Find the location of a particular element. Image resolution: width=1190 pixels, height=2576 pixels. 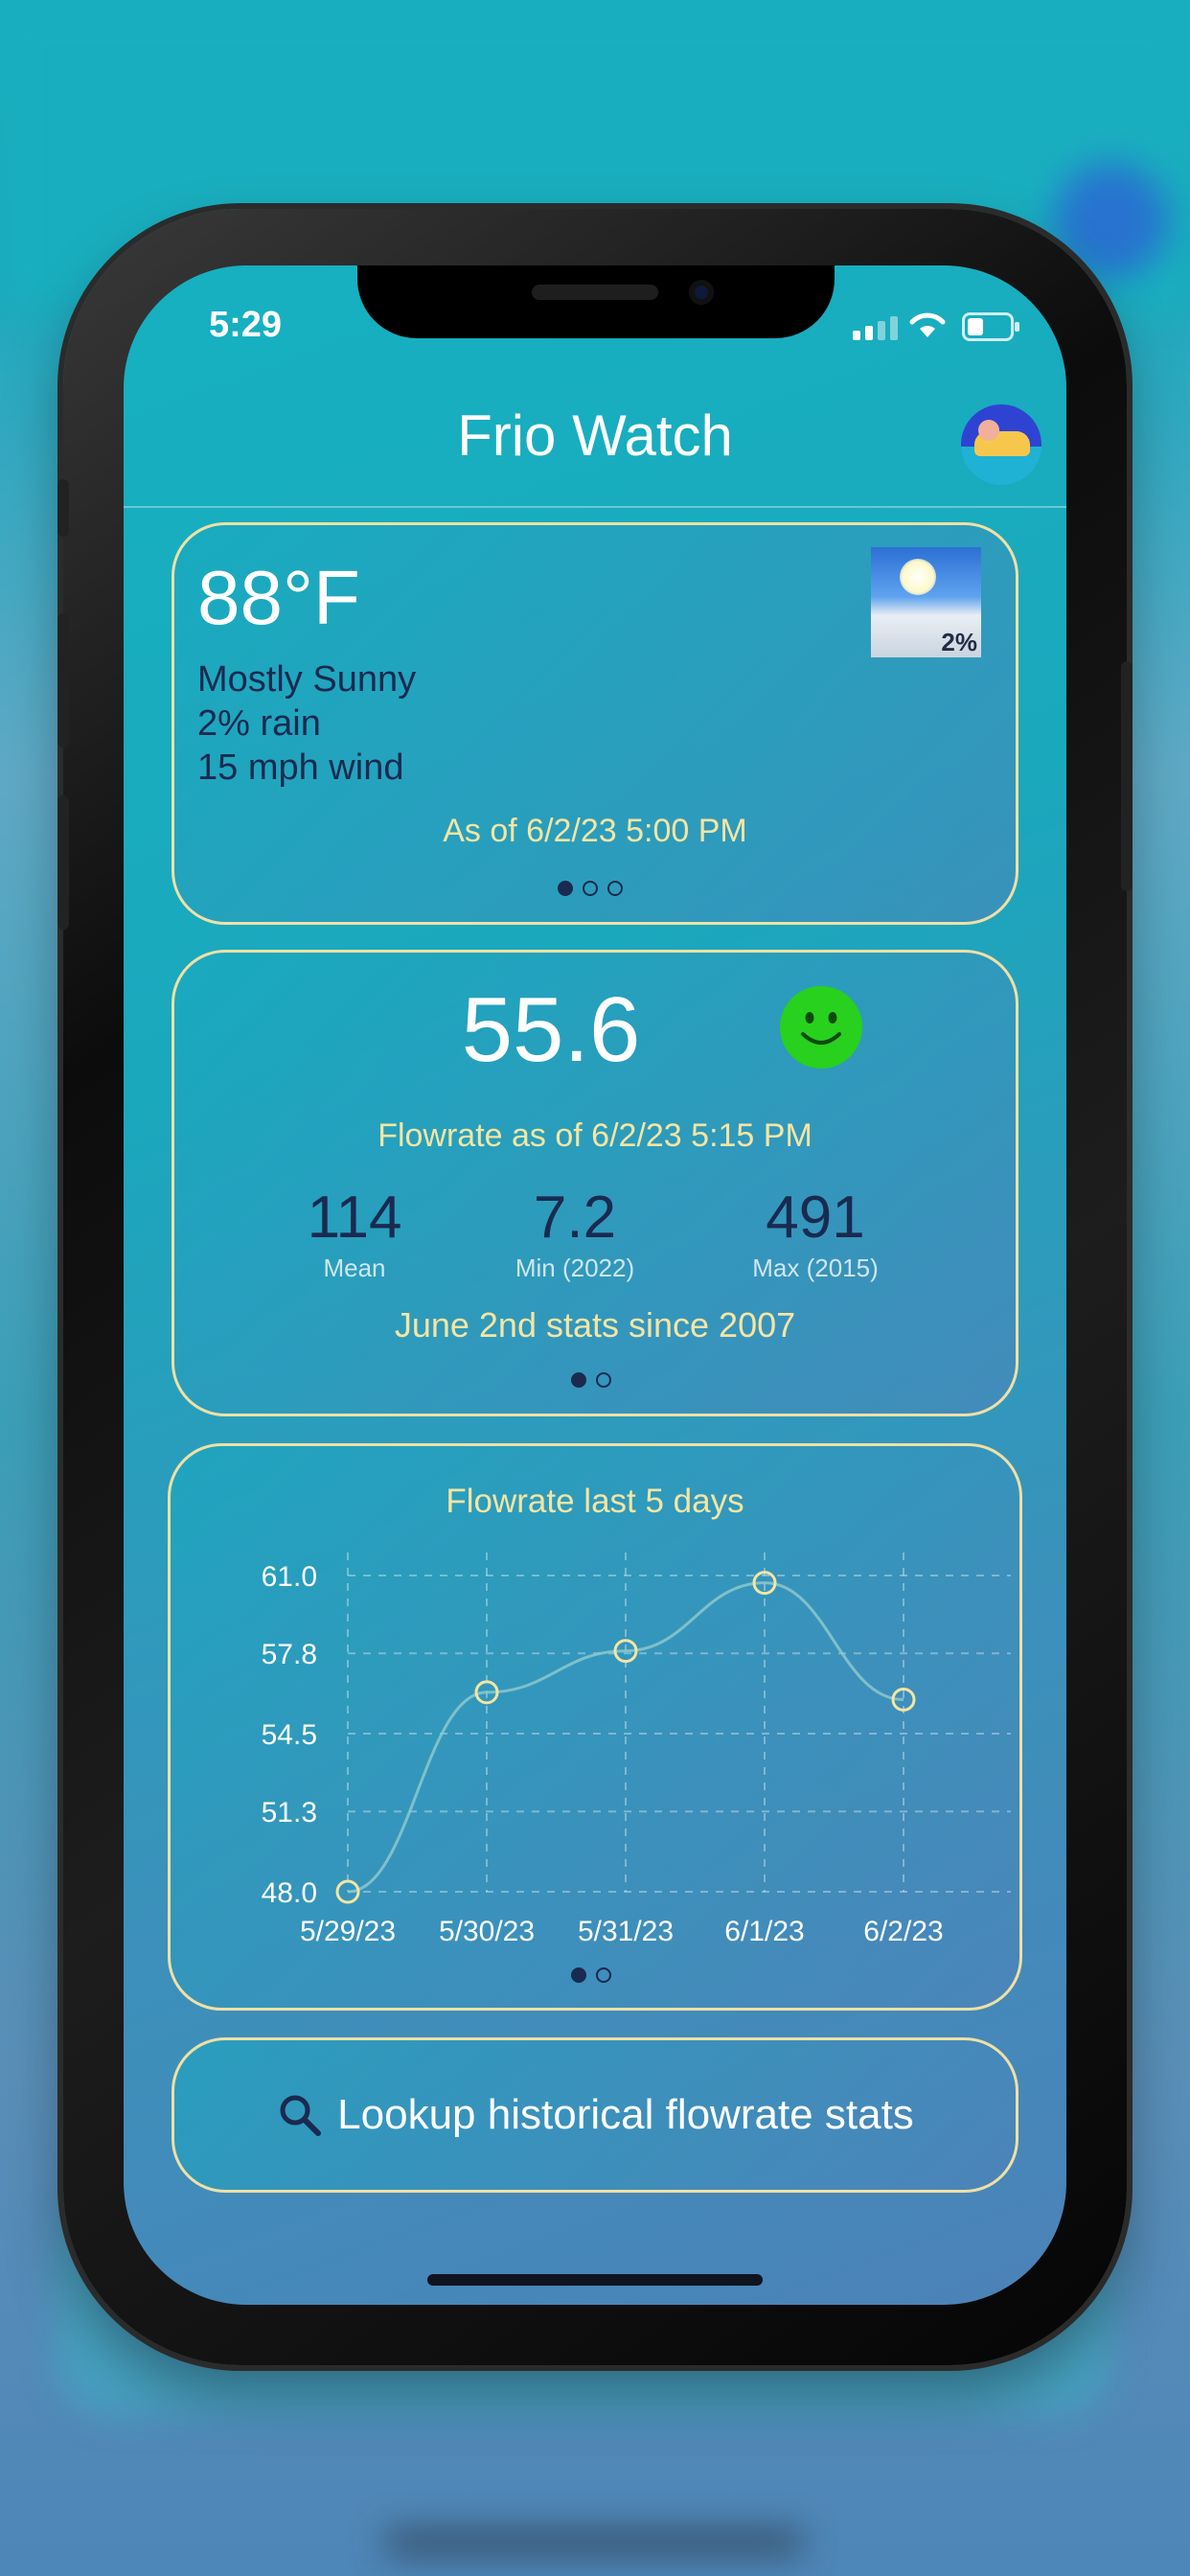

weather-condition: Mostly Sunny is located at coordinates (307, 679).